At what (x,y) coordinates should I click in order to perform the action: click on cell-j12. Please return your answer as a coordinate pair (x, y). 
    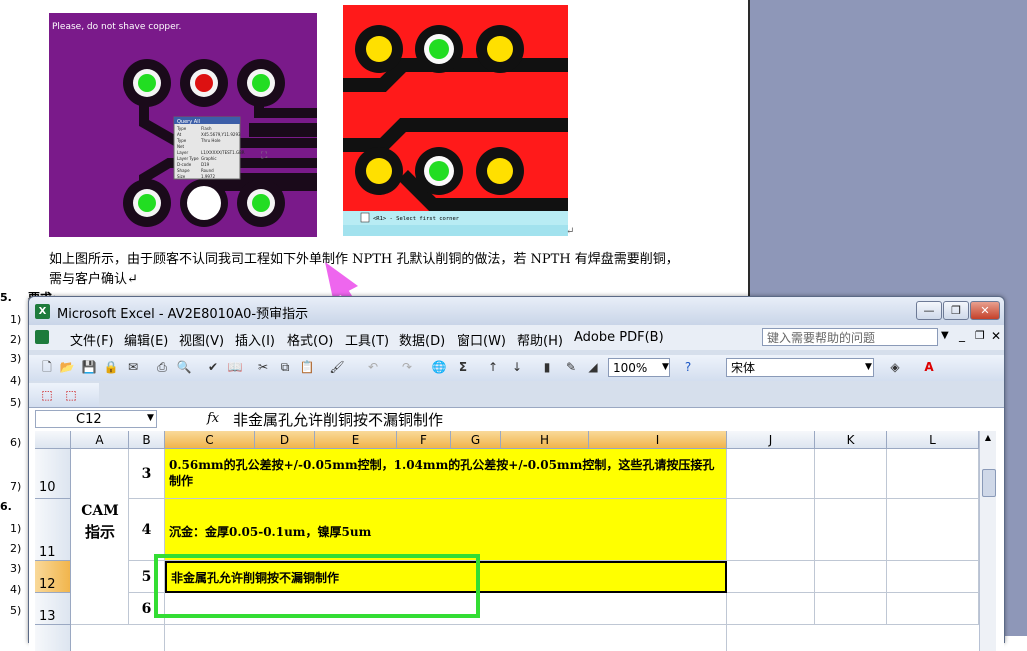
    Looking at the image, I should click on (771, 577).